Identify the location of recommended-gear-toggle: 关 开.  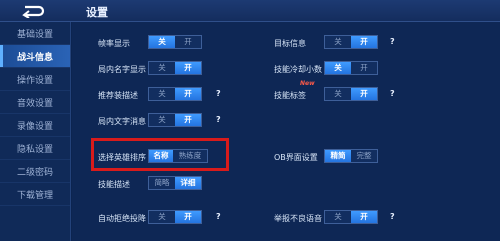
(175, 94).